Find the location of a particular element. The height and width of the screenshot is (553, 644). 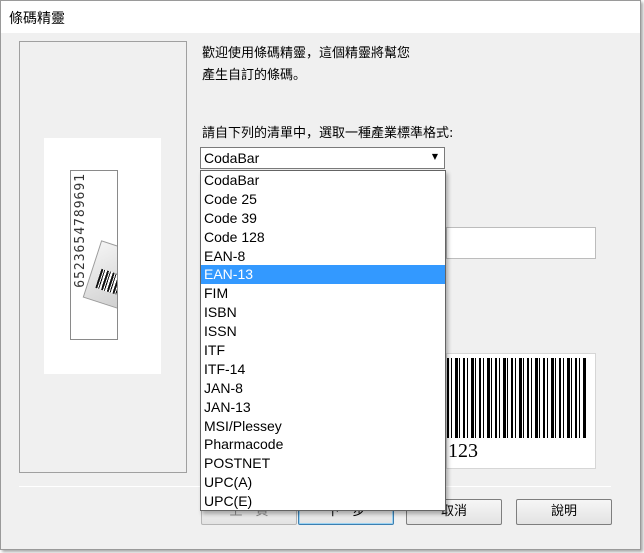

barcode-strip-illustration: 6523654789691 is located at coordinates (94, 255).